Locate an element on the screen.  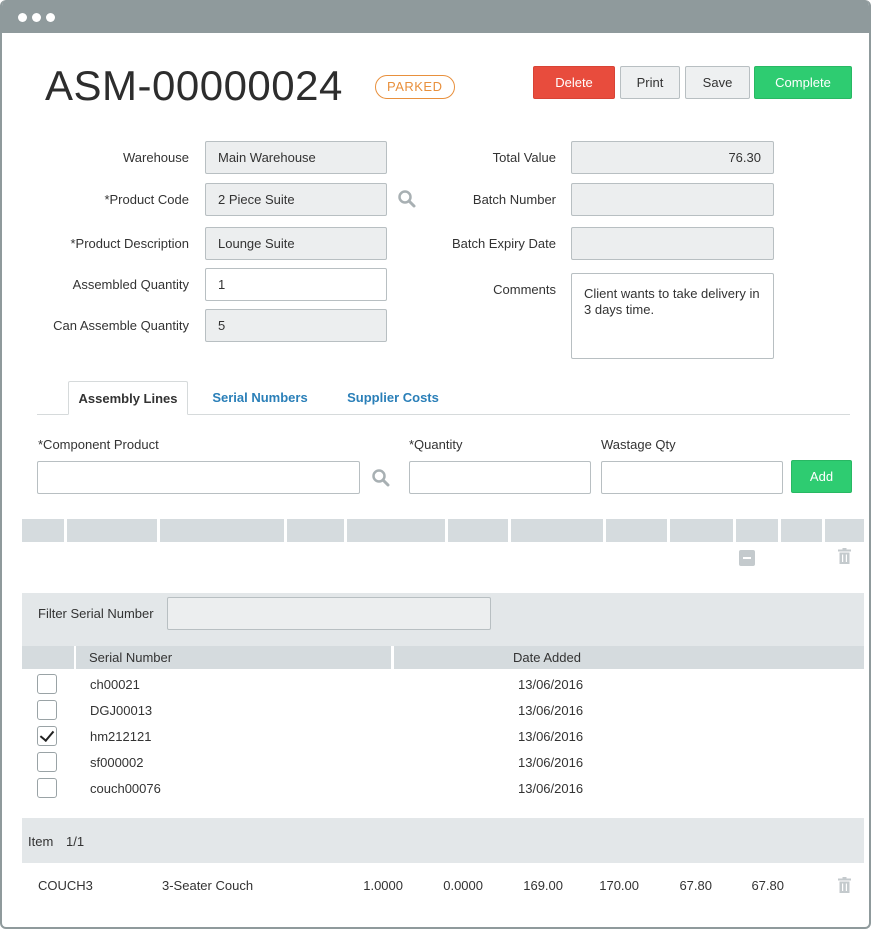
batch-number-field is located at coordinates (672, 199).